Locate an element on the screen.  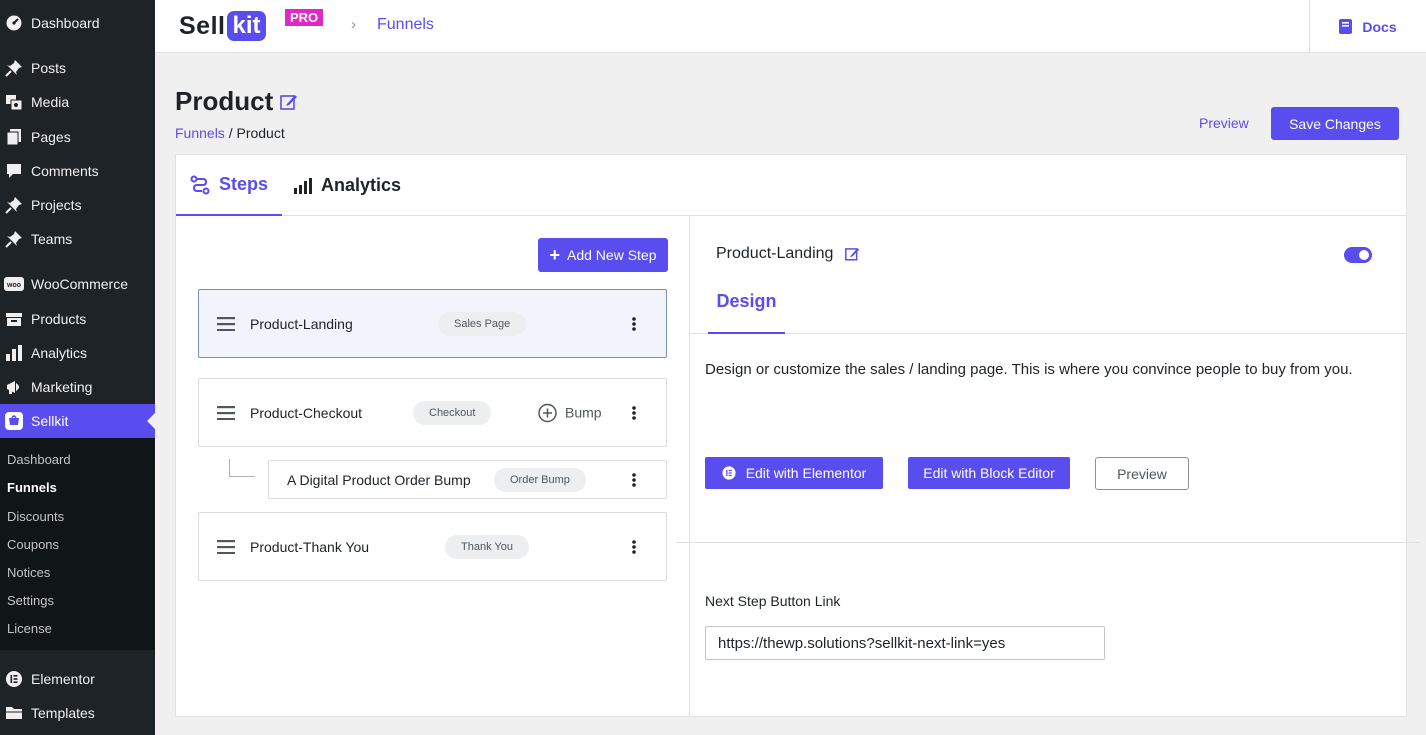
media-icon is located at coordinates (14, 102).